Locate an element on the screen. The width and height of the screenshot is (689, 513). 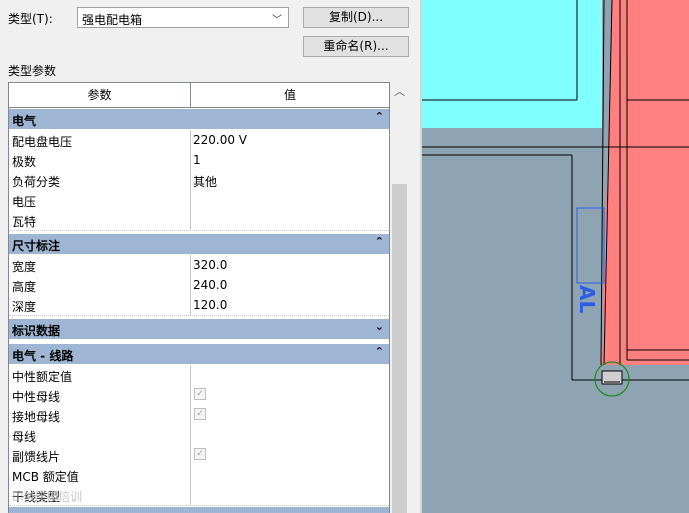
group-electrical: 电气 ⌃ is located at coordinates (199, 119).